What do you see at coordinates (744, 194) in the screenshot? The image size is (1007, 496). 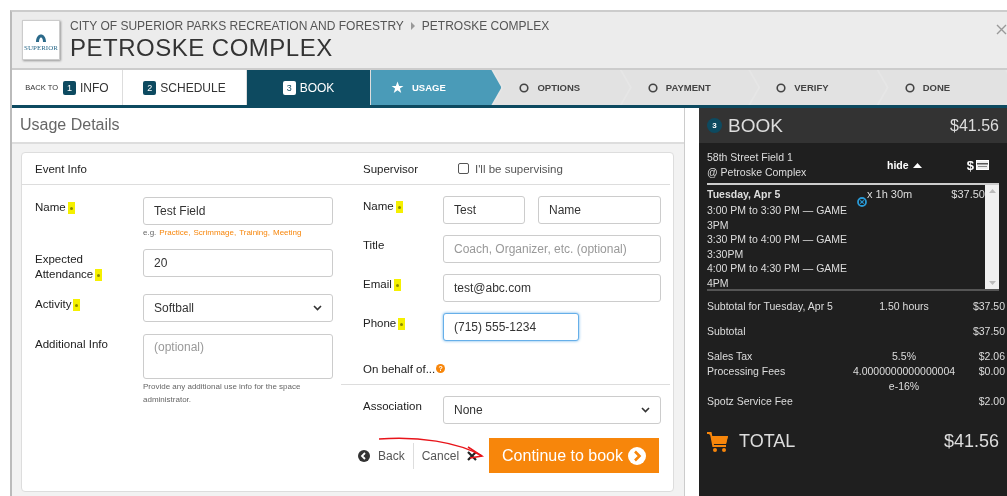 I see `booking-date: Tuesday, Apr 5` at bounding box center [744, 194].